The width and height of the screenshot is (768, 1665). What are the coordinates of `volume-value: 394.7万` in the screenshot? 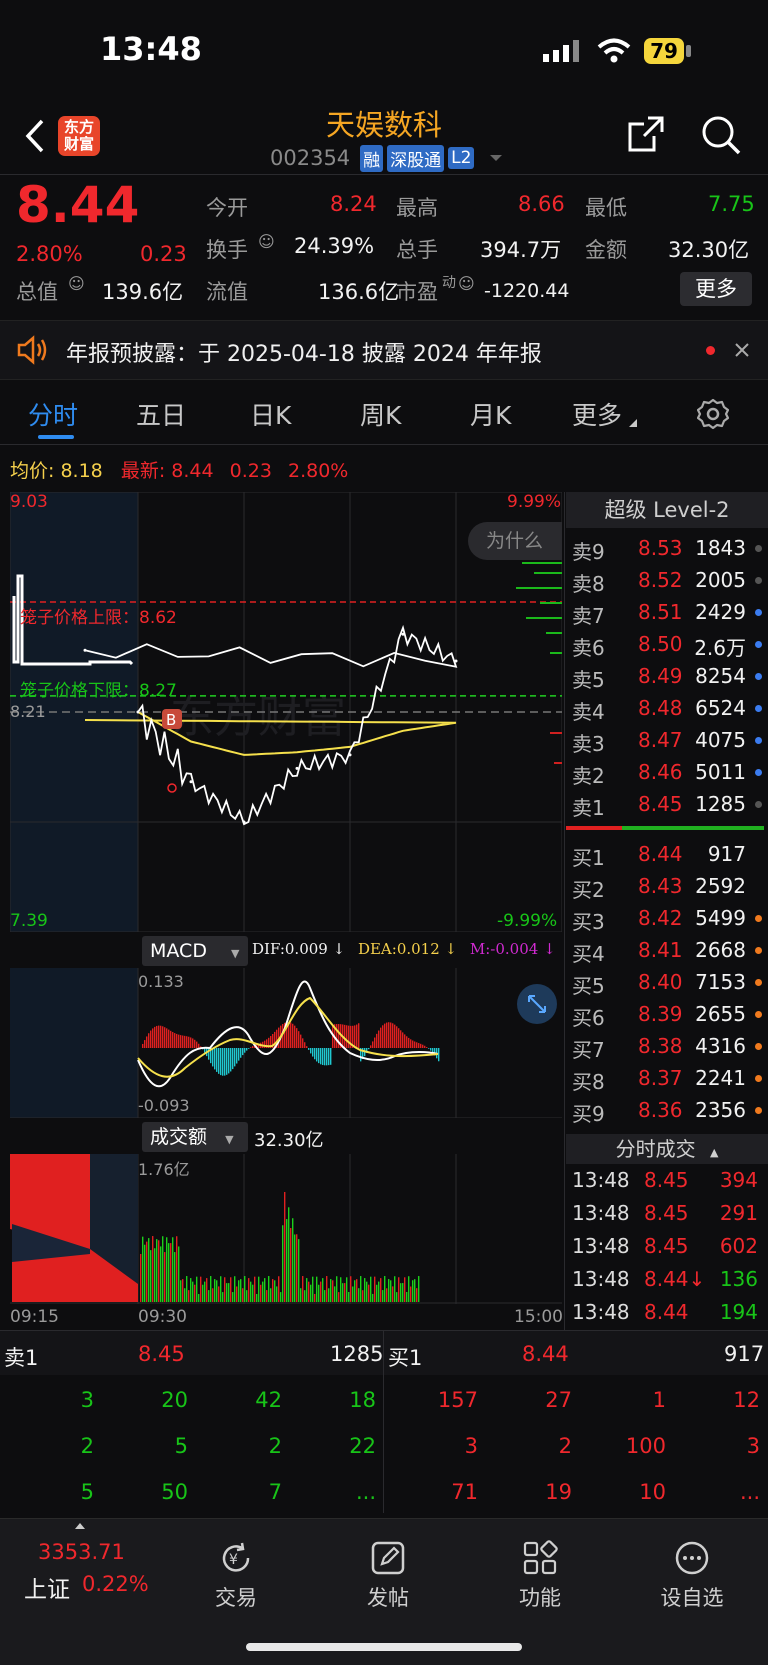 It's located at (521, 250).